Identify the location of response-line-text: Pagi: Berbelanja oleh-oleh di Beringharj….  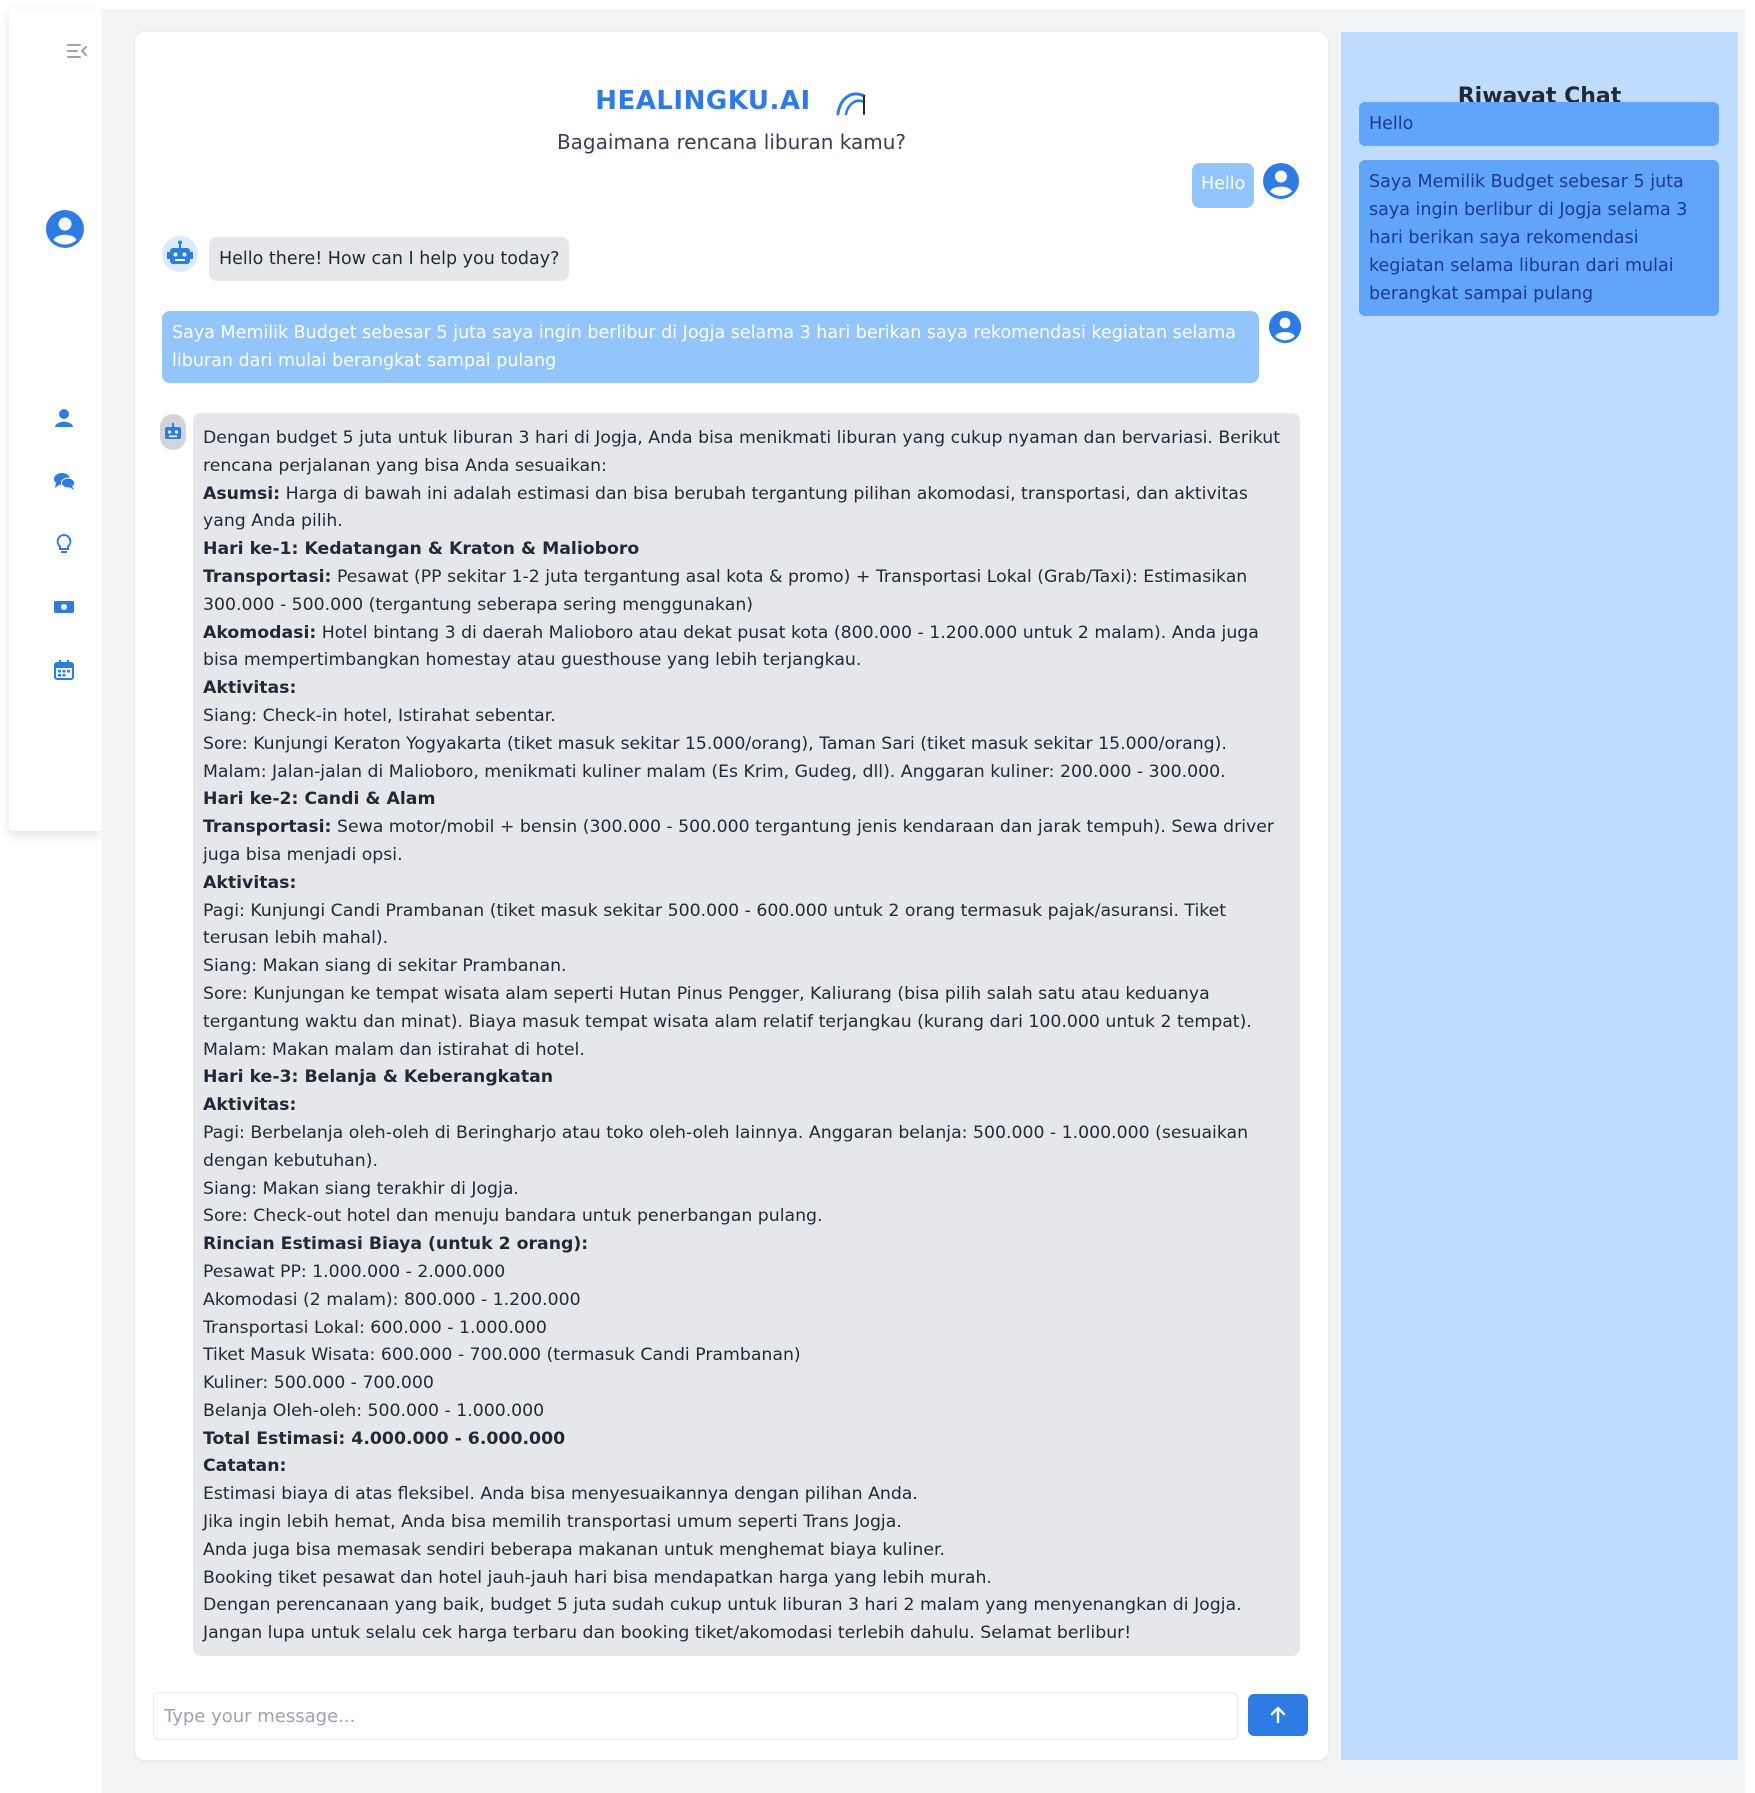
(726, 1146).